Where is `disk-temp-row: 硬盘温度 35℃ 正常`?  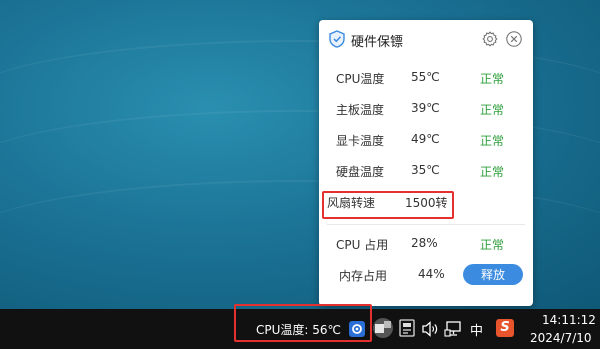 disk-temp-row: 硬盘温度 35℃ 正常 is located at coordinates (426, 171).